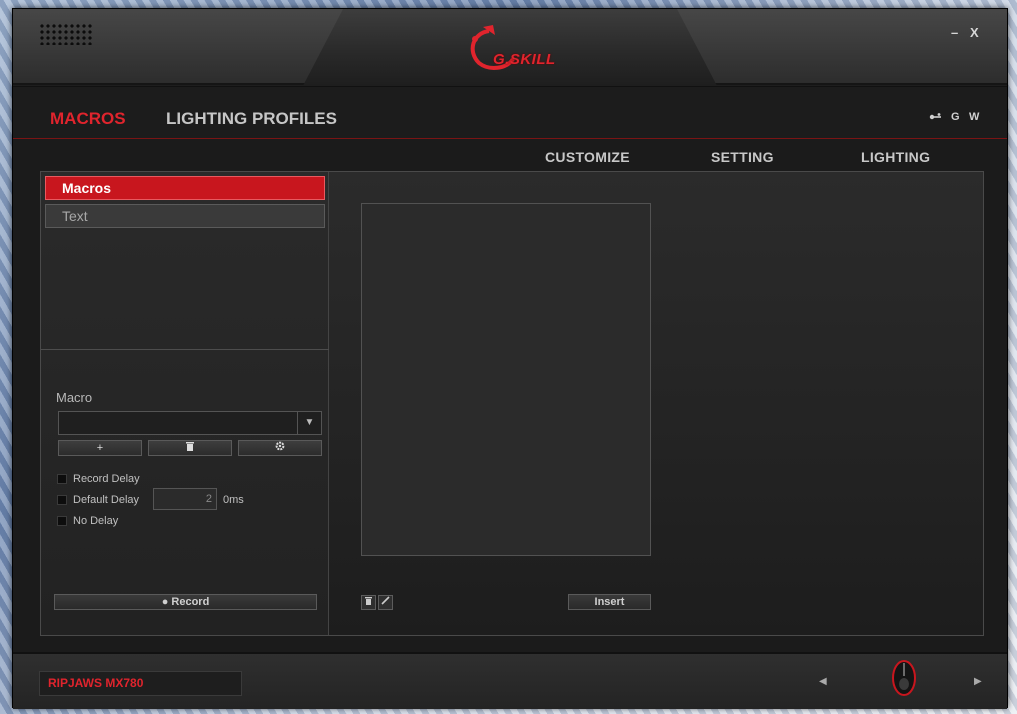 Image resolution: width=1017 pixels, height=714 pixels. I want to click on no-delay-label: No Delay, so click(96, 521).